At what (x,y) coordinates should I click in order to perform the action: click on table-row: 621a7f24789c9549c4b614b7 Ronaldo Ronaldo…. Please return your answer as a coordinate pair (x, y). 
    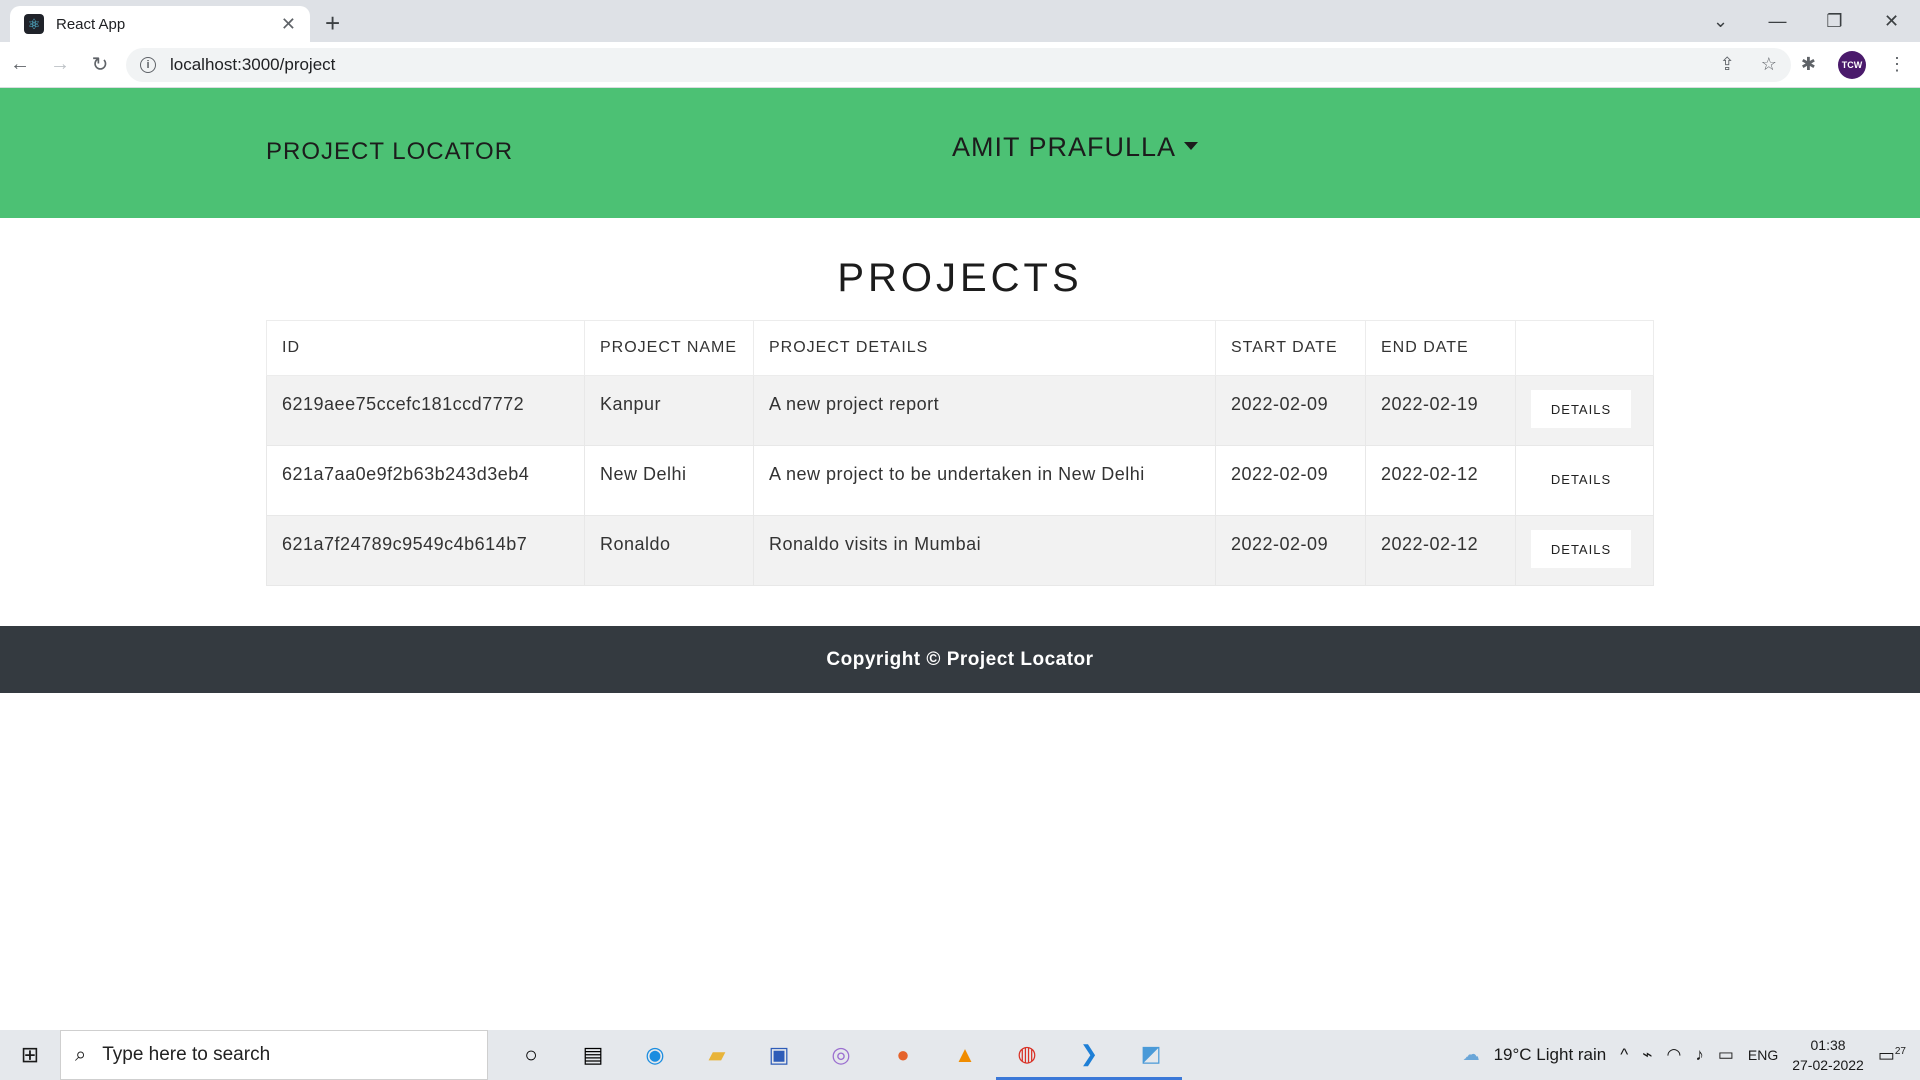
    Looking at the image, I should click on (960, 550).